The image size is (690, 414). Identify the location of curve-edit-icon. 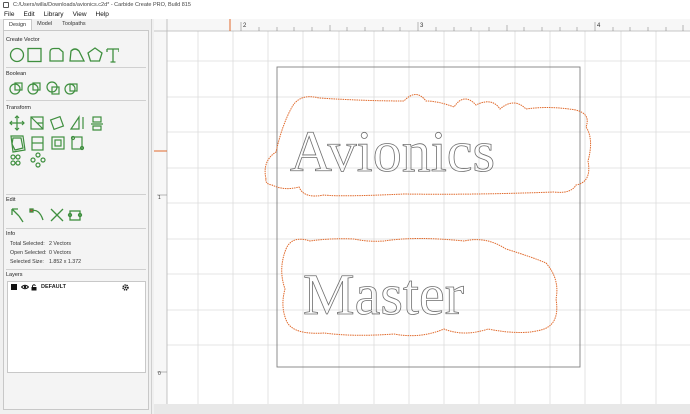
(75, 215).